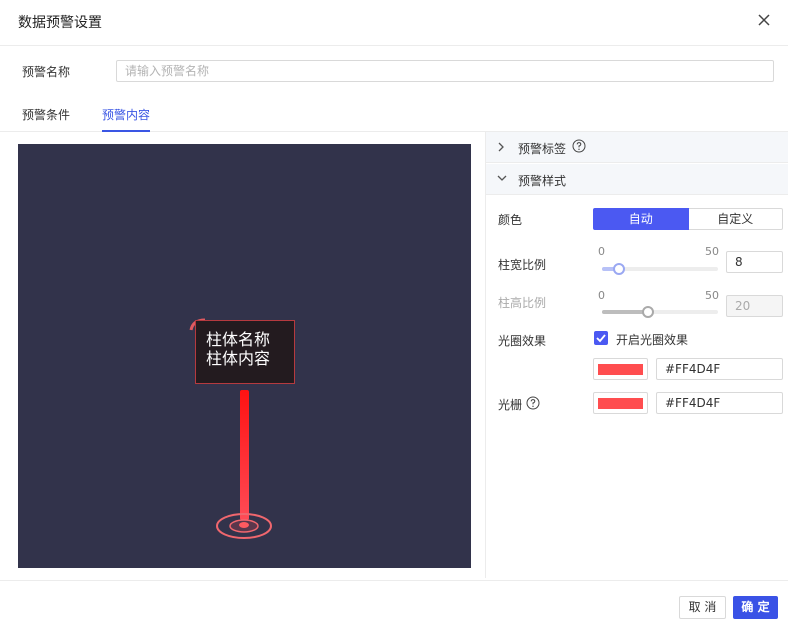 The image size is (788, 624). What do you see at coordinates (238, 358) in the screenshot?
I see `sign-content-text: 柱体内容` at bounding box center [238, 358].